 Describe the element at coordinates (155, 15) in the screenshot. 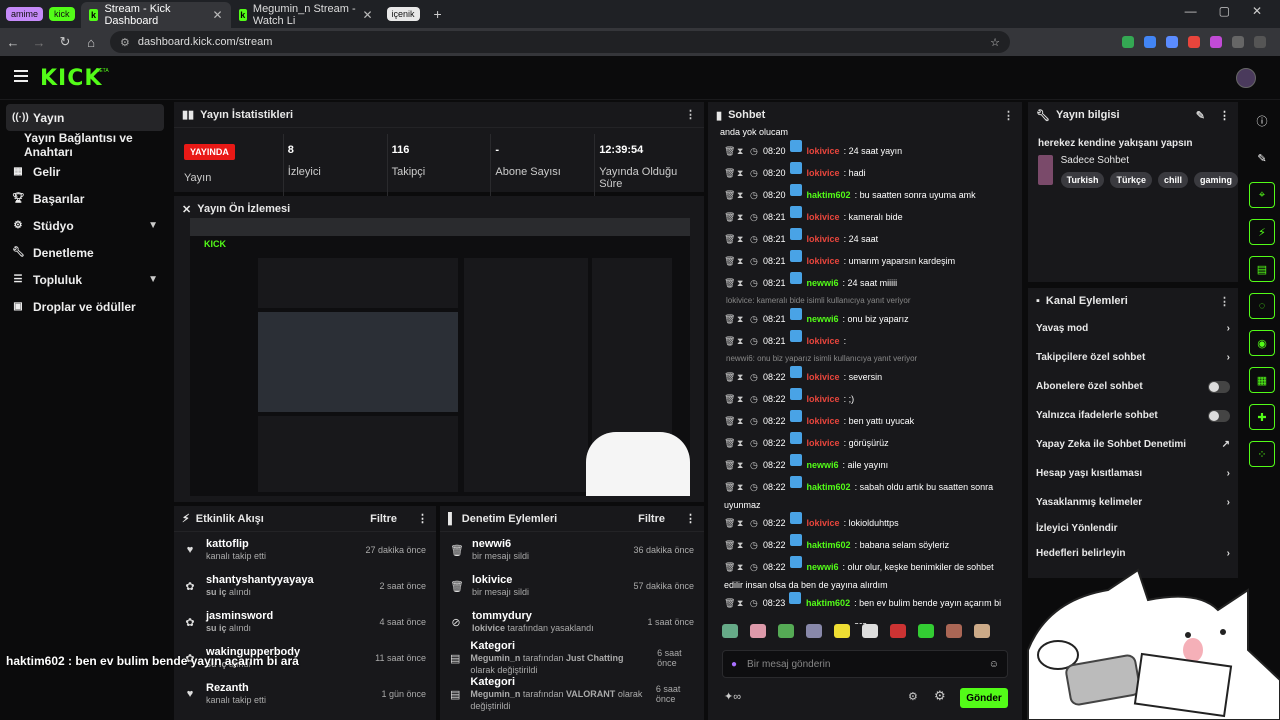

I see `browser-tab-dashboard: k Stream - Kick Dashboard ✕` at that location.